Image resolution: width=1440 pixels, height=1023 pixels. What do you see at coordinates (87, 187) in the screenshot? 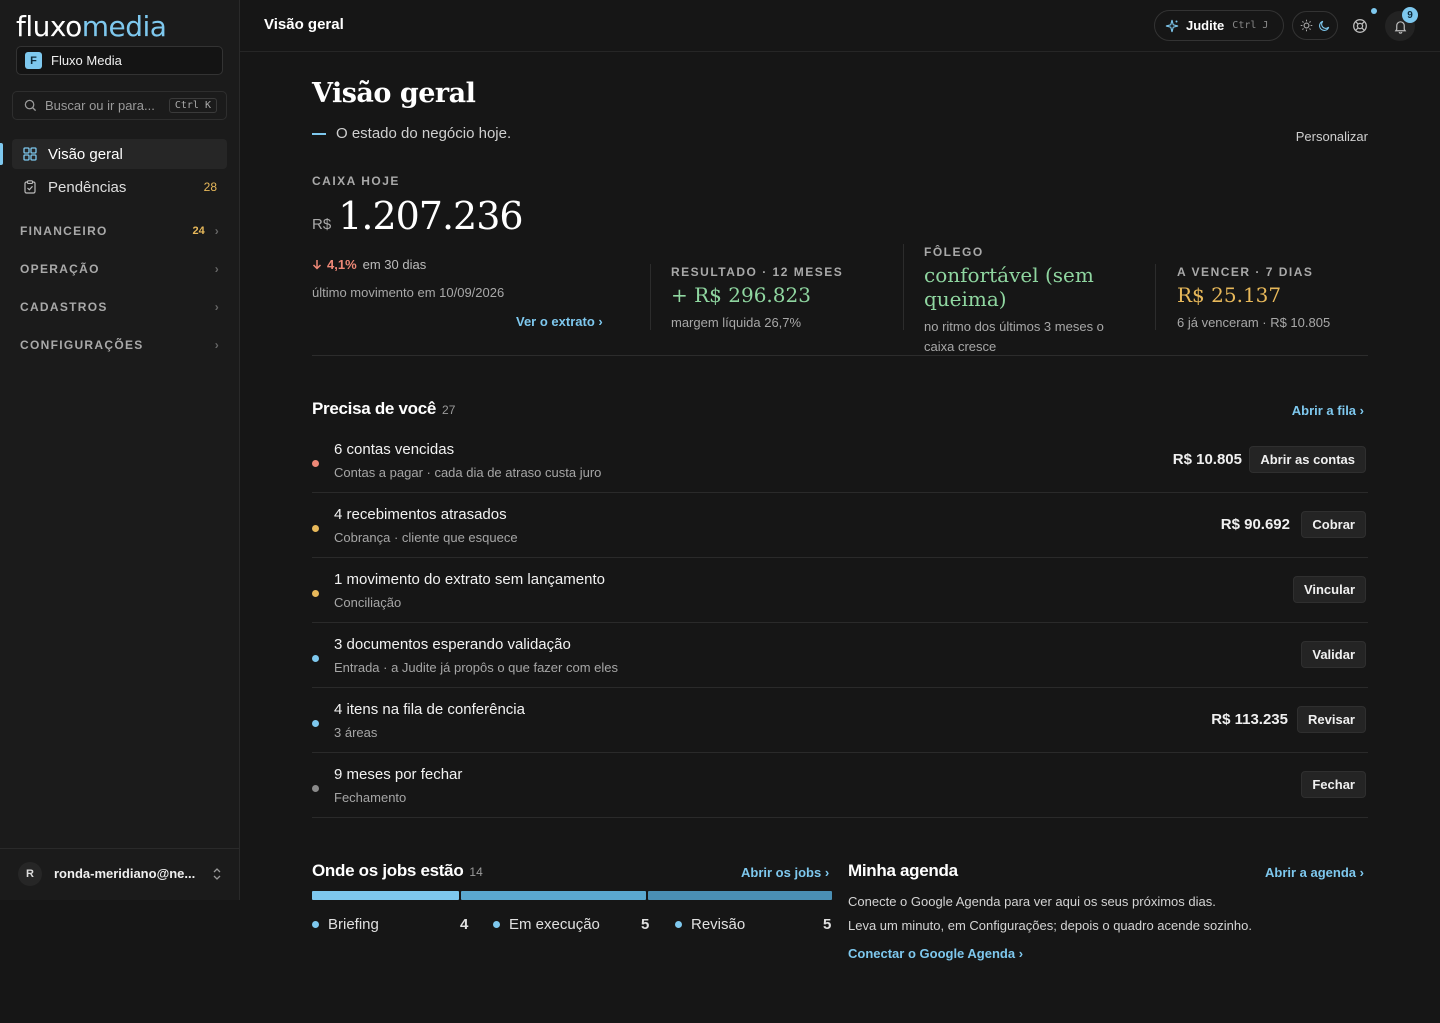
I see `sidebar-item-label: Pendências` at bounding box center [87, 187].